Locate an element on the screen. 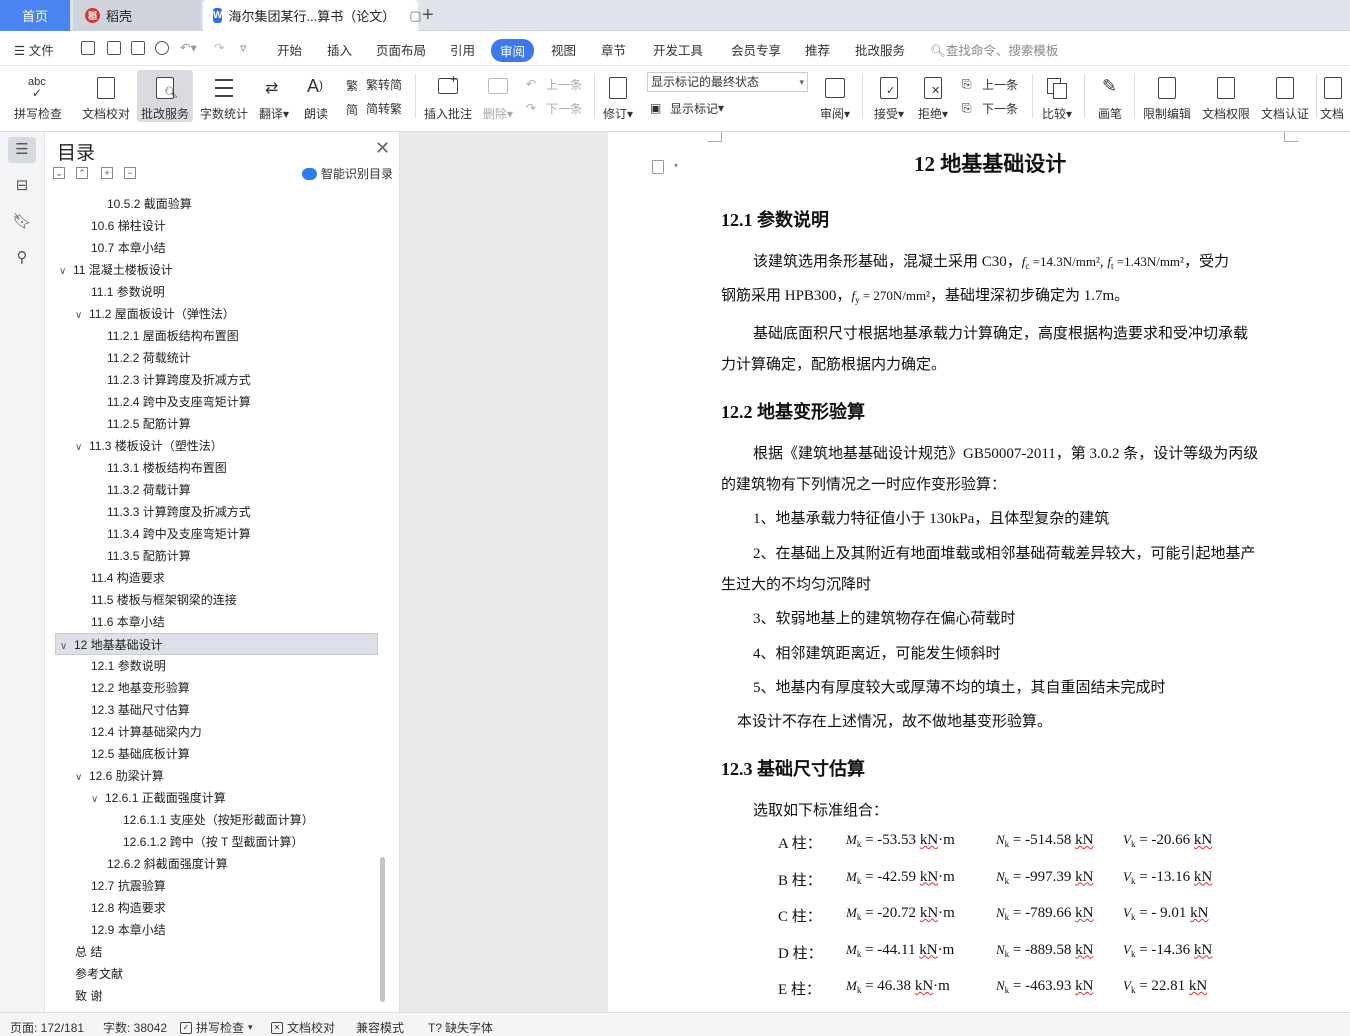 The width and height of the screenshot is (1350, 1036). page-indicator: 页面: 172/181 is located at coordinates (47, 1027).